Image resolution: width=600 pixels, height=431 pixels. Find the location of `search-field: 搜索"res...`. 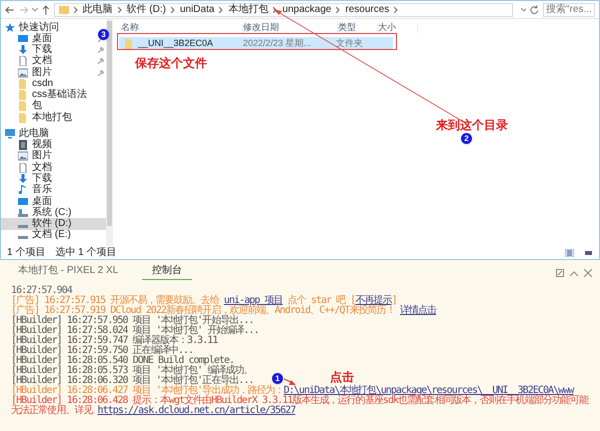

search-field: 搜索"res... is located at coordinates (569, 9).